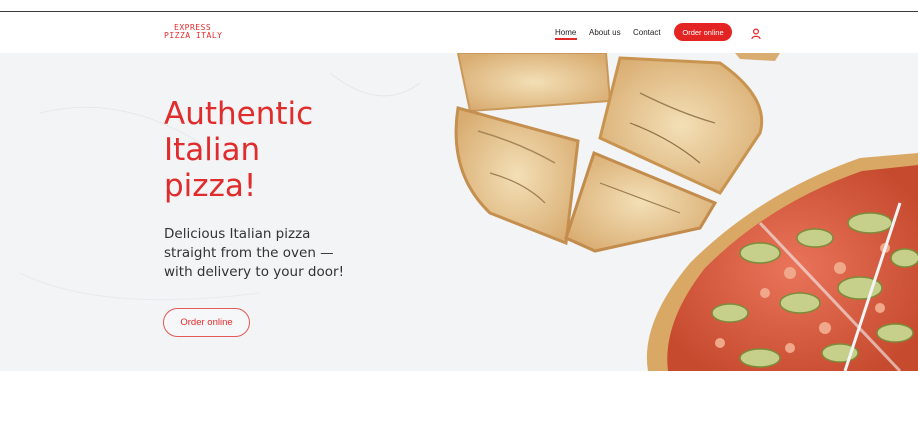 The image size is (918, 446). I want to click on hero-subtitle-line: with delivery to your door!, so click(254, 272).